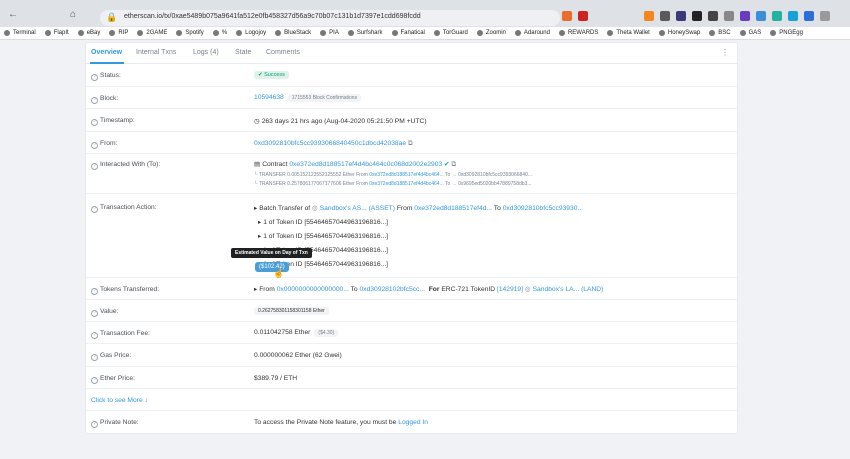 This screenshot has width=850, height=459. What do you see at coordinates (73, 14) in the screenshot?
I see `home-icon: ⌂` at bounding box center [73, 14].